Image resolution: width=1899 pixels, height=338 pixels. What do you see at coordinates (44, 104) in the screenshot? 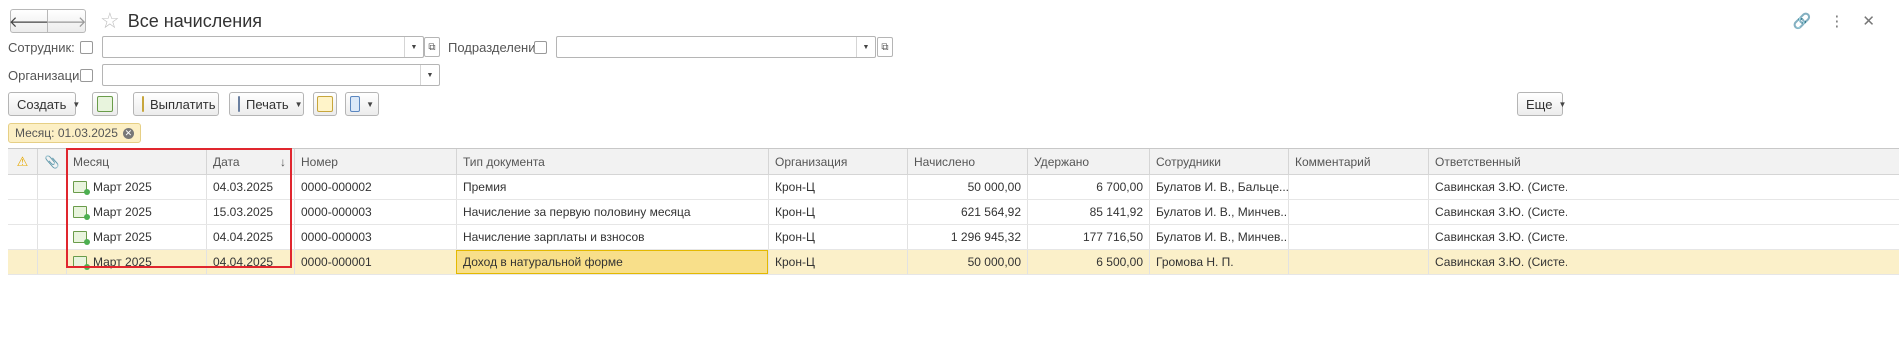
I see `create-button: Создать ▼` at bounding box center [44, 104].